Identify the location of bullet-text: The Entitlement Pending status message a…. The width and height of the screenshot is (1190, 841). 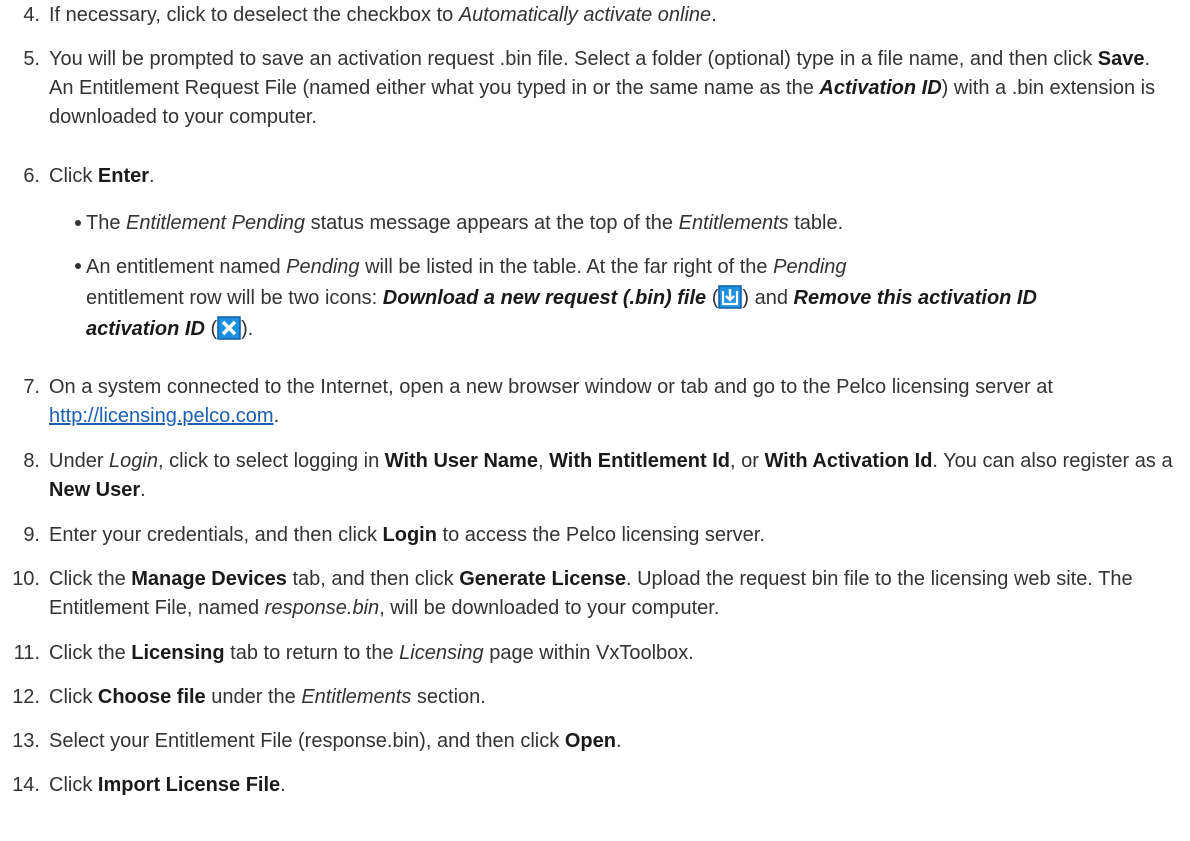
(465, 223).